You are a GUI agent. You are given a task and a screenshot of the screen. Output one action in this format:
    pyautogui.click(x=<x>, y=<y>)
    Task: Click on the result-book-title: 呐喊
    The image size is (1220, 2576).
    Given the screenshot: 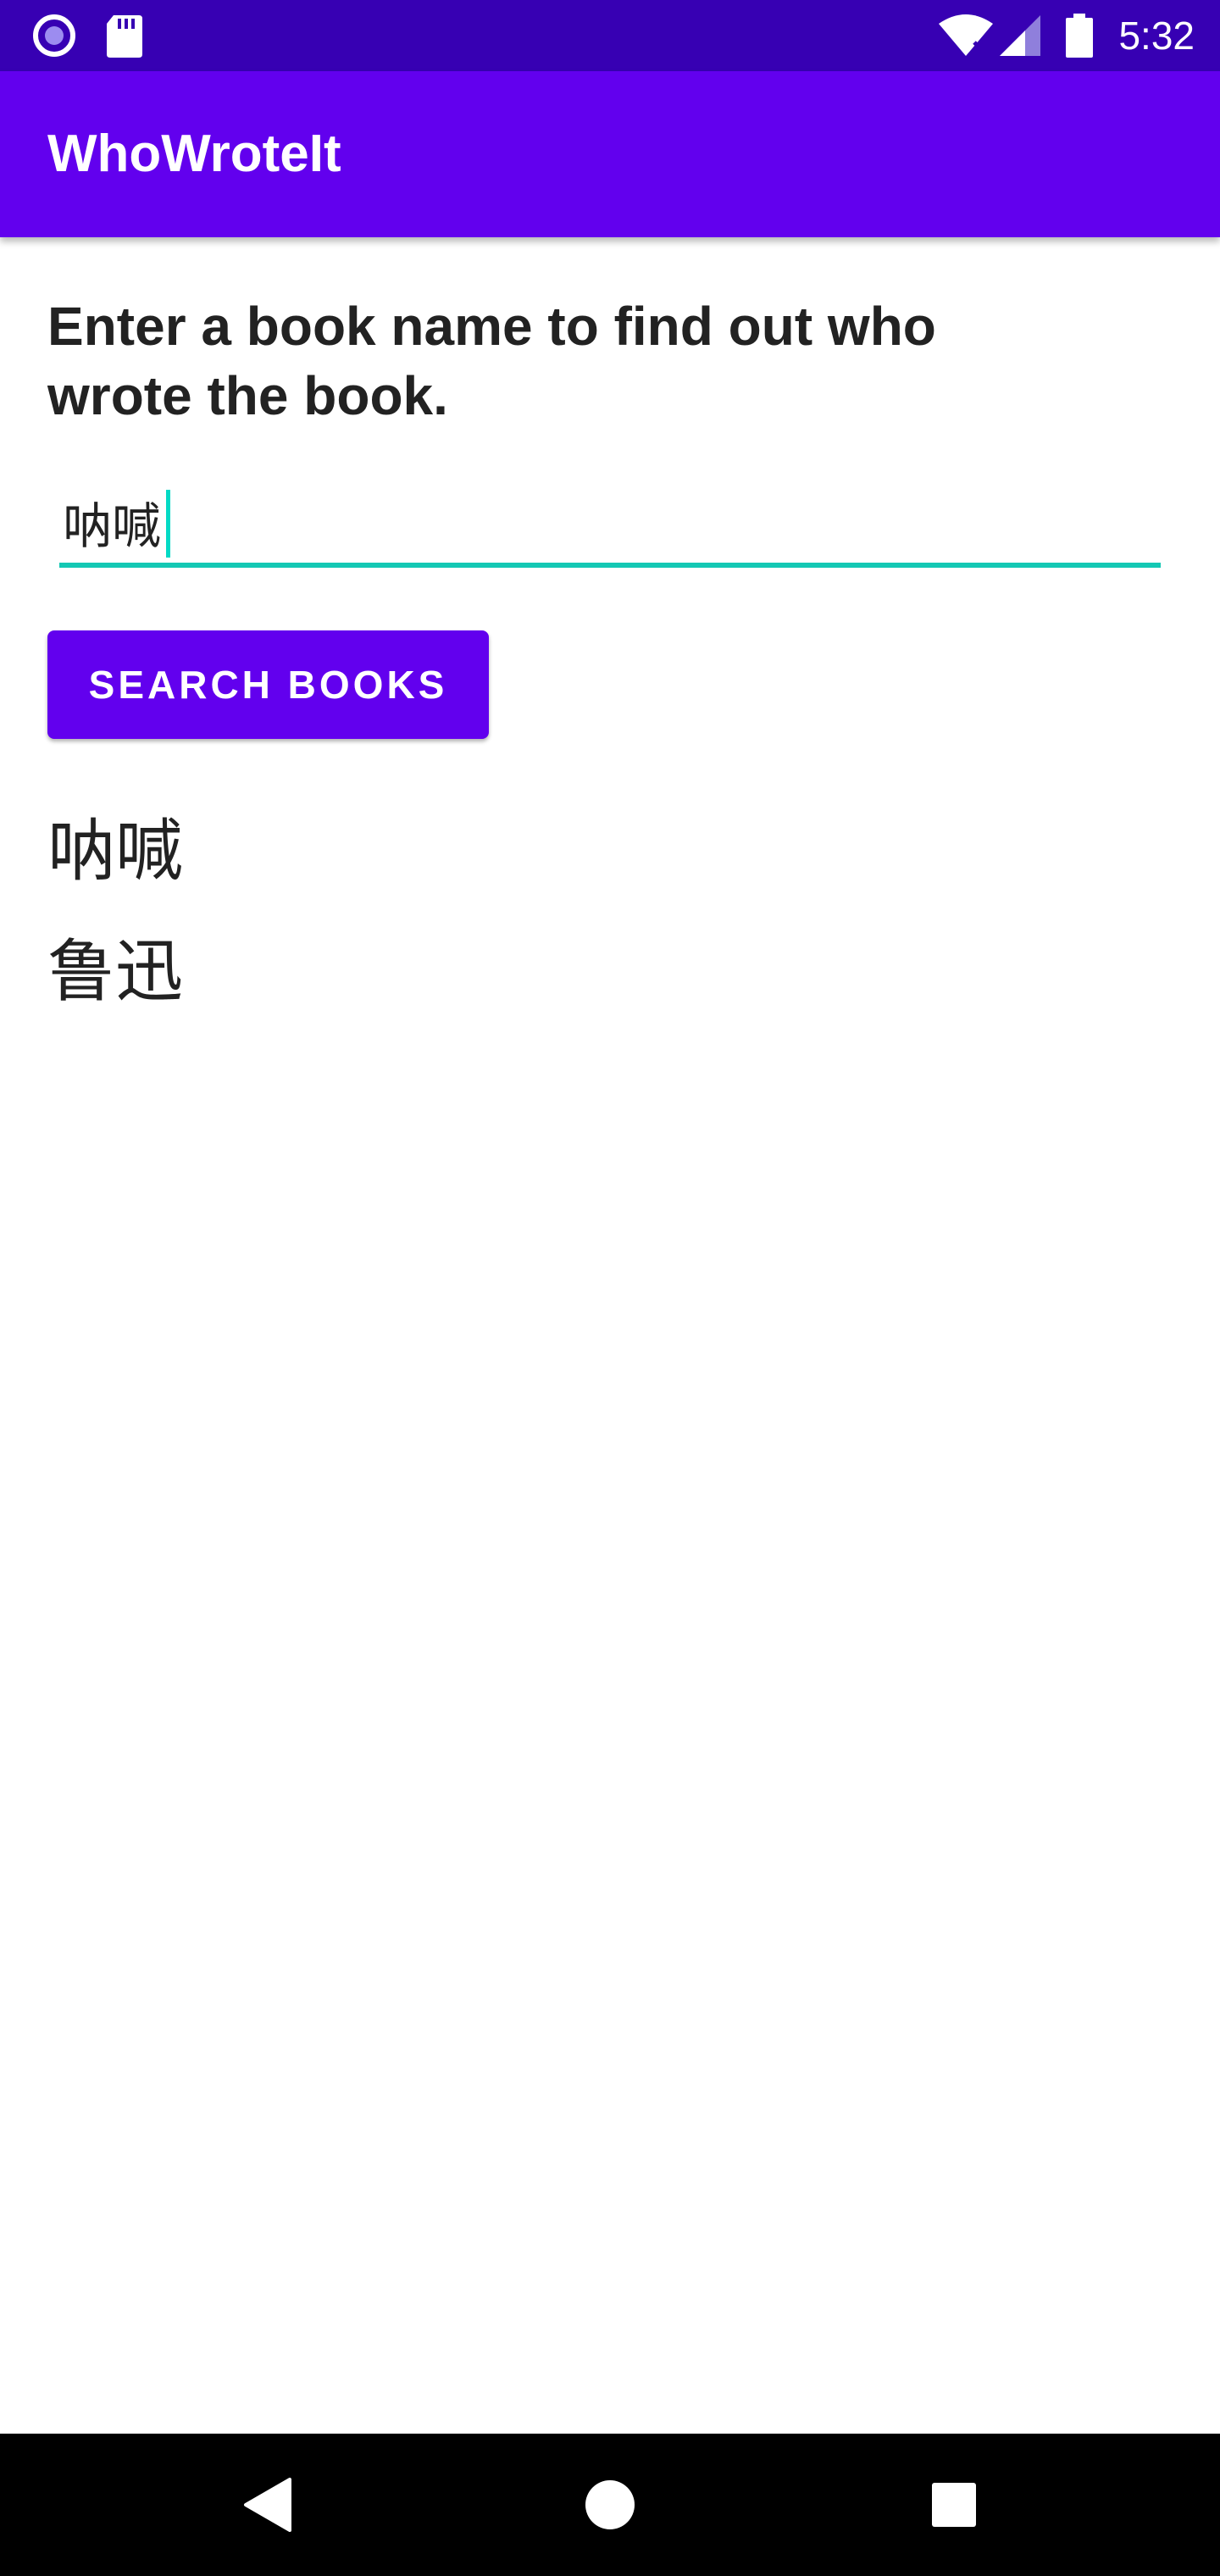 What is the action you would take?
    pyautogui.click(x=115, y=851)
    